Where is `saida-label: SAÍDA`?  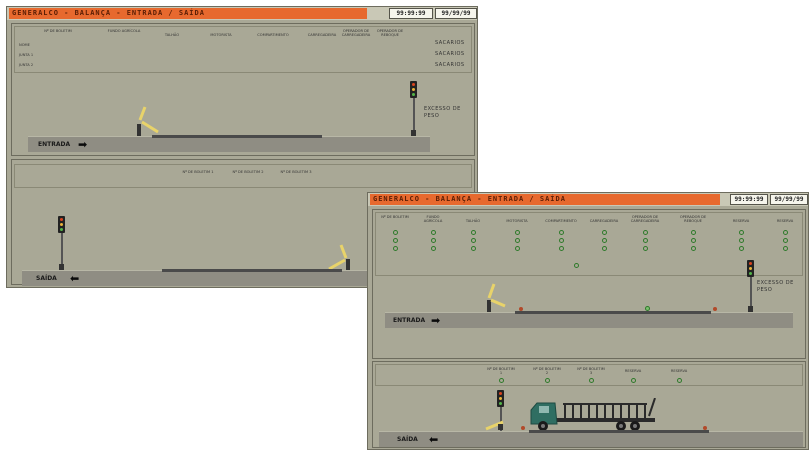
saida-label: SAÍDA is located at coordinates (46, 278).